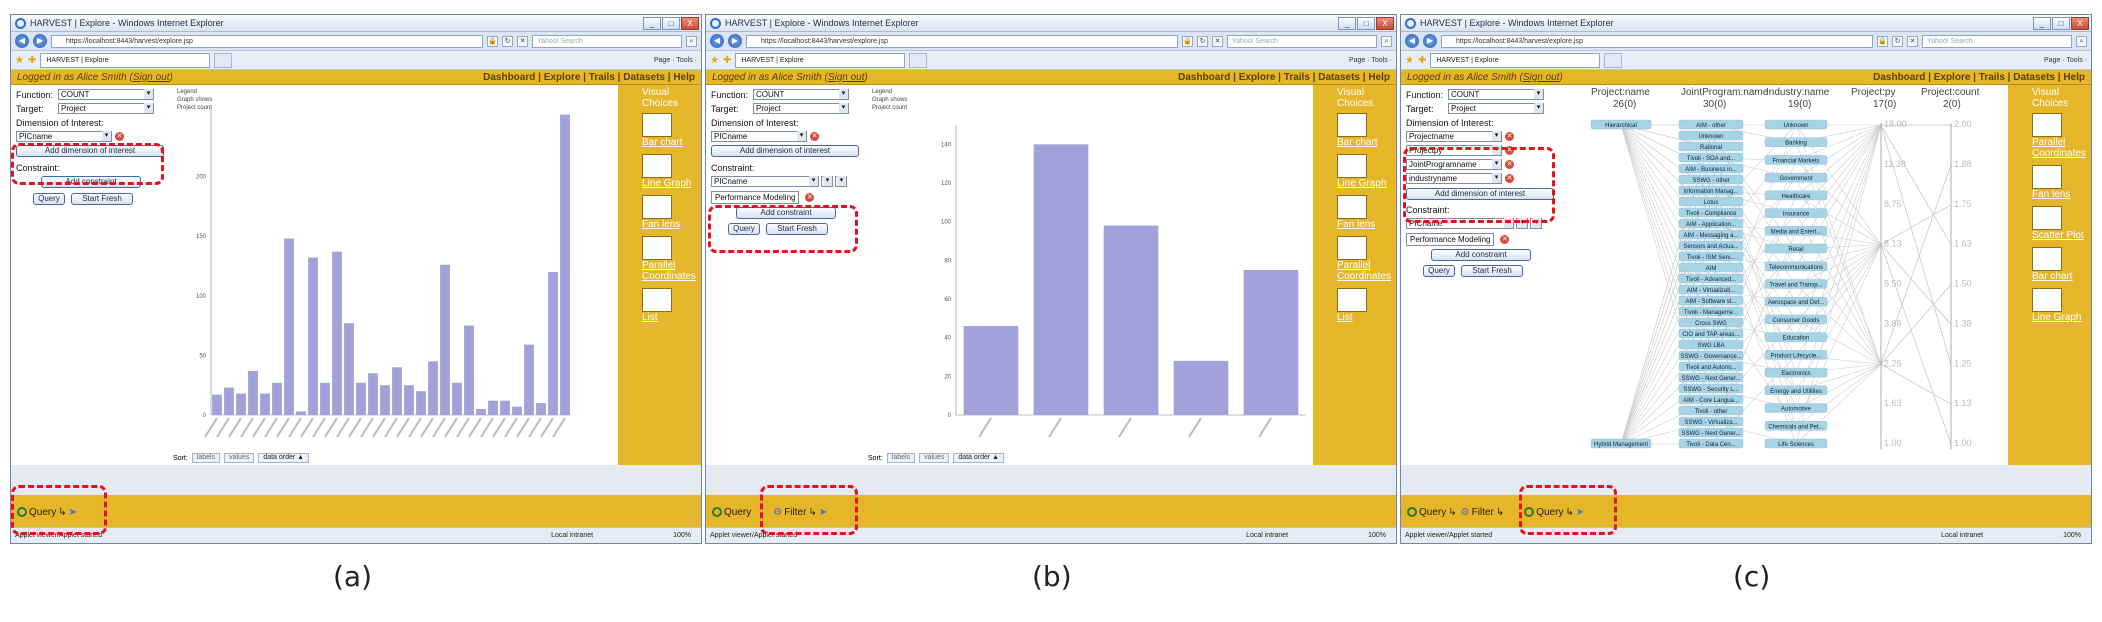 Image resolution: width=2102 pixels, height=622 pixels. I want to click on constraint-more-select, so click(841, 181).